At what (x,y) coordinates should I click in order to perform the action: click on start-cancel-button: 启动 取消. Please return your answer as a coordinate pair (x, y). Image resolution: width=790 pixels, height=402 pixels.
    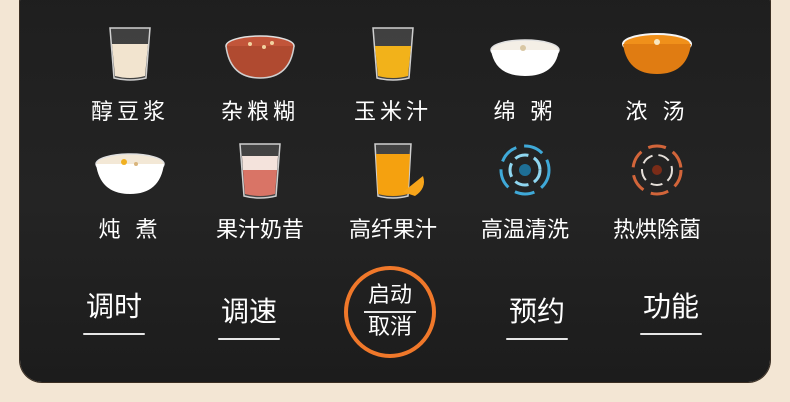
    Looking at the image, I should click on (390, 312).